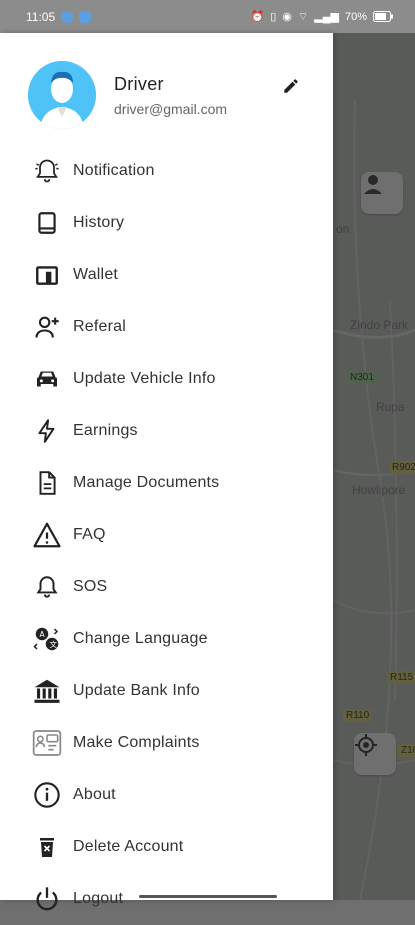 The image size is (415, 925). I want to click on menu-label: Manage Documents, so click(146, 482).